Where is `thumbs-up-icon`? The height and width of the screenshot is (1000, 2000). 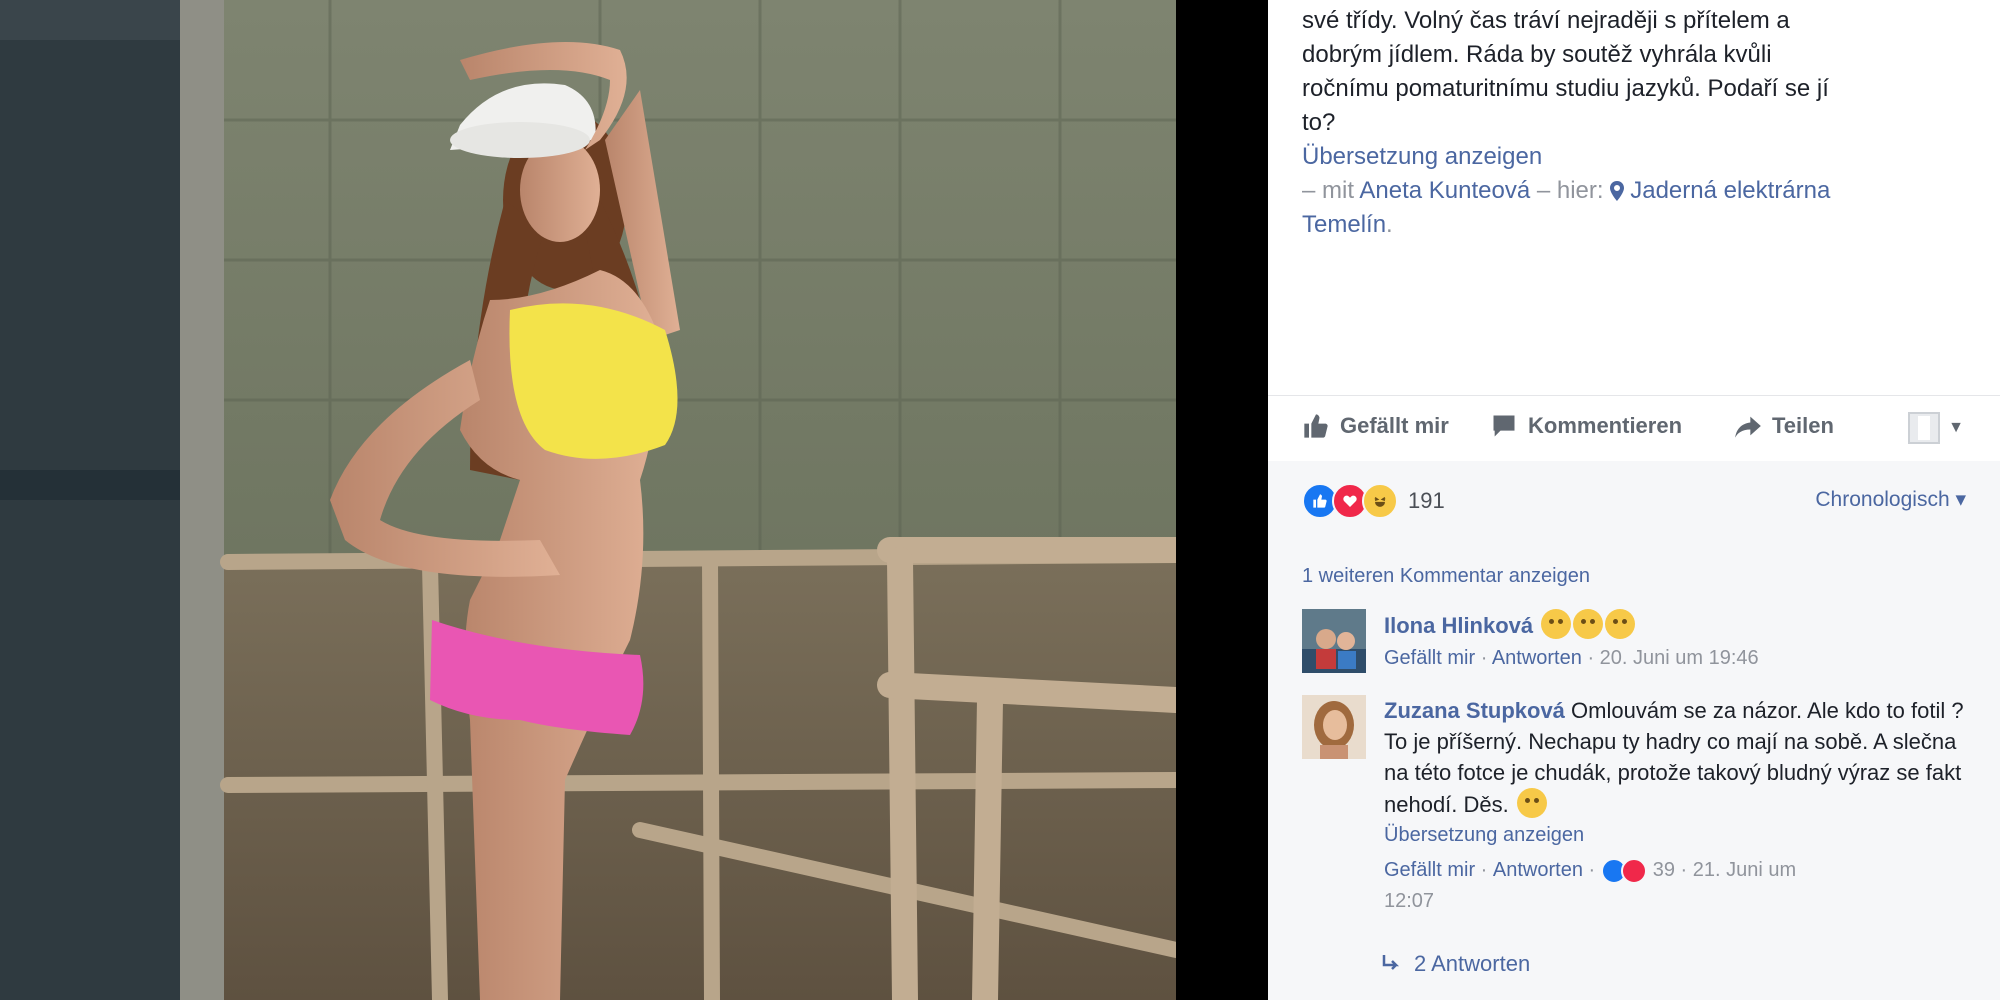 thumbs-up-icon is located at coordinates (1316, 426).